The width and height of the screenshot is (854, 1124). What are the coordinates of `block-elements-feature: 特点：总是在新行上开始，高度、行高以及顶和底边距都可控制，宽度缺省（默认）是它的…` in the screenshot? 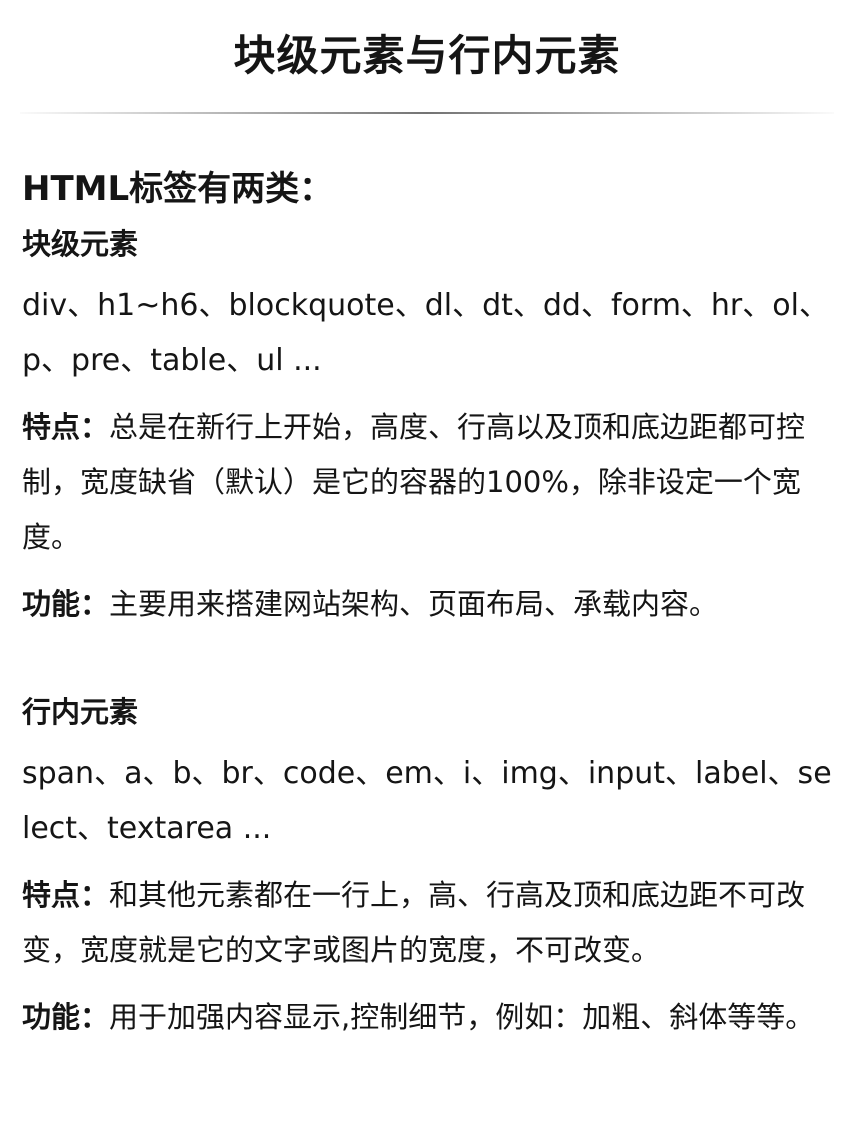 It's located at (430, 482).